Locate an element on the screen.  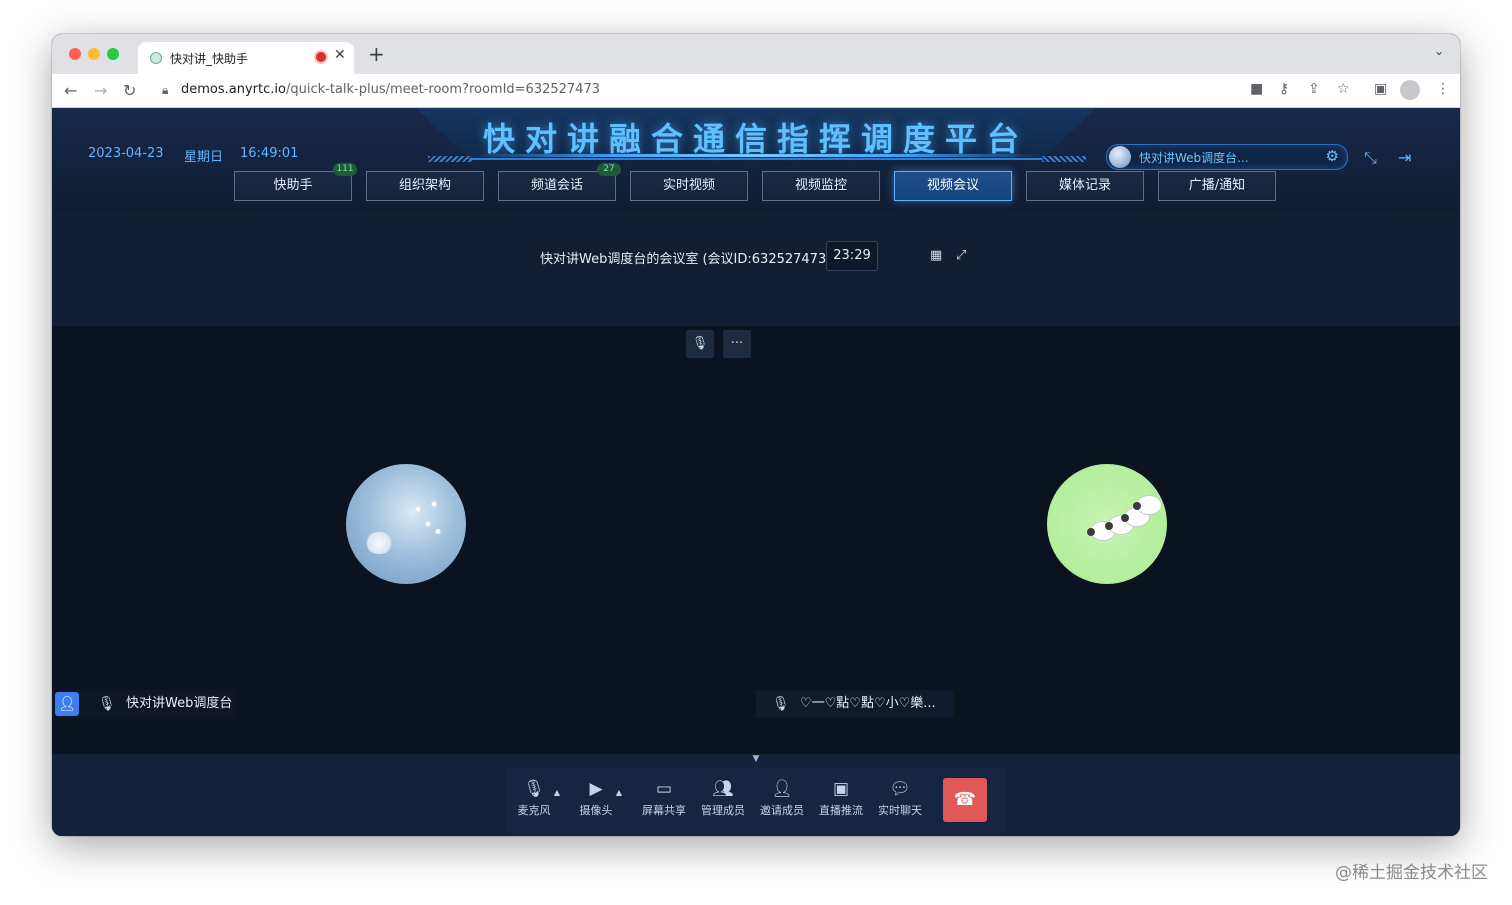
nav-tab-channel-session: 频道会话 27 is located at coordinates (559, 182).